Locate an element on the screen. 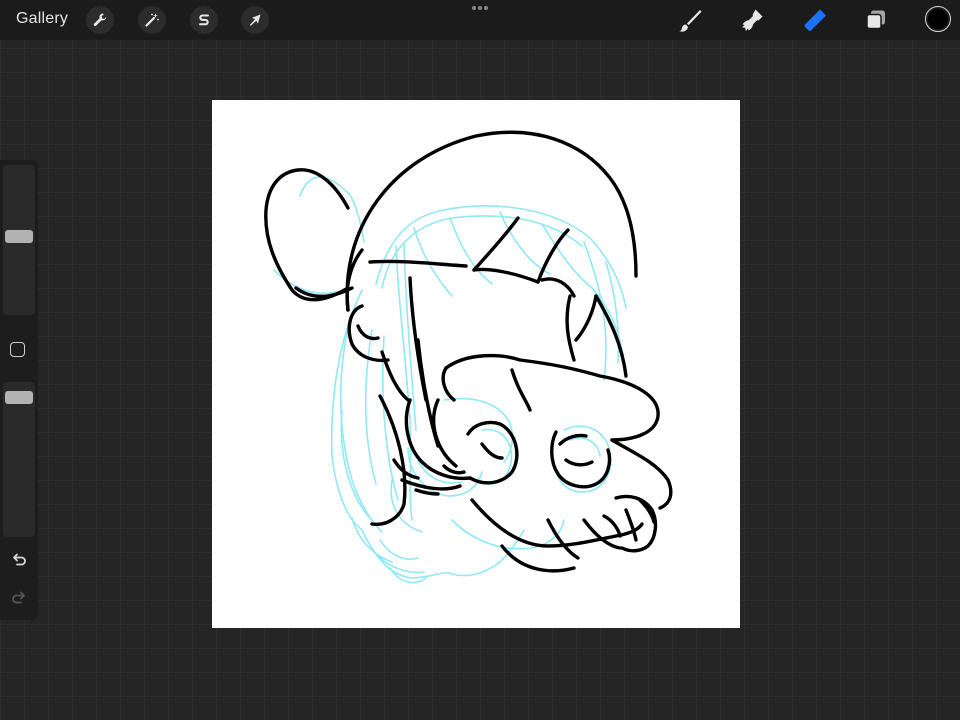  left-sidebar is located at coordinates (19, 390).